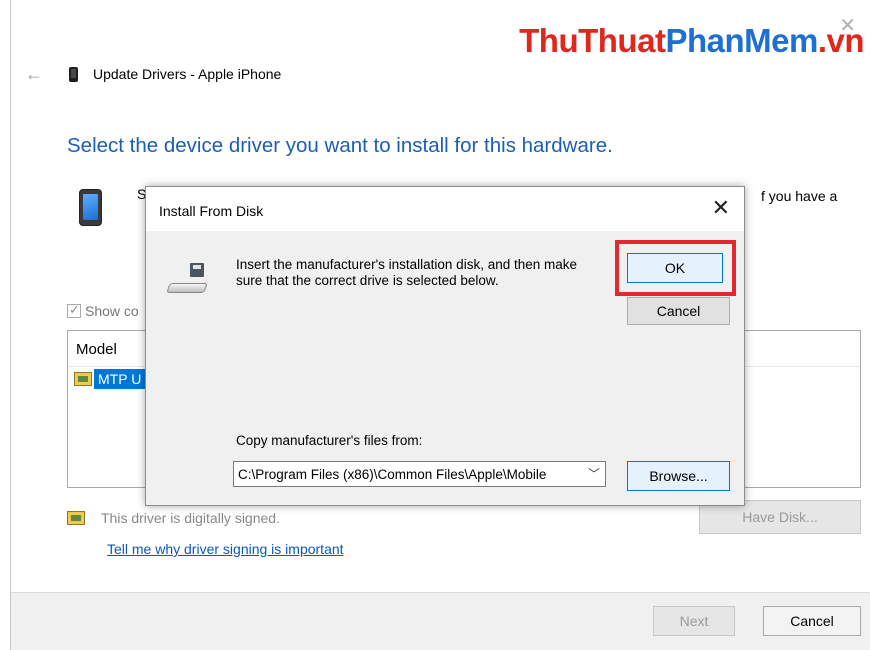 This screenshot has height=650, width=870. What do you see at coordinates (440, 621) in the screenshot?
I see `wizard-footer` at bounding box center [440, 621].